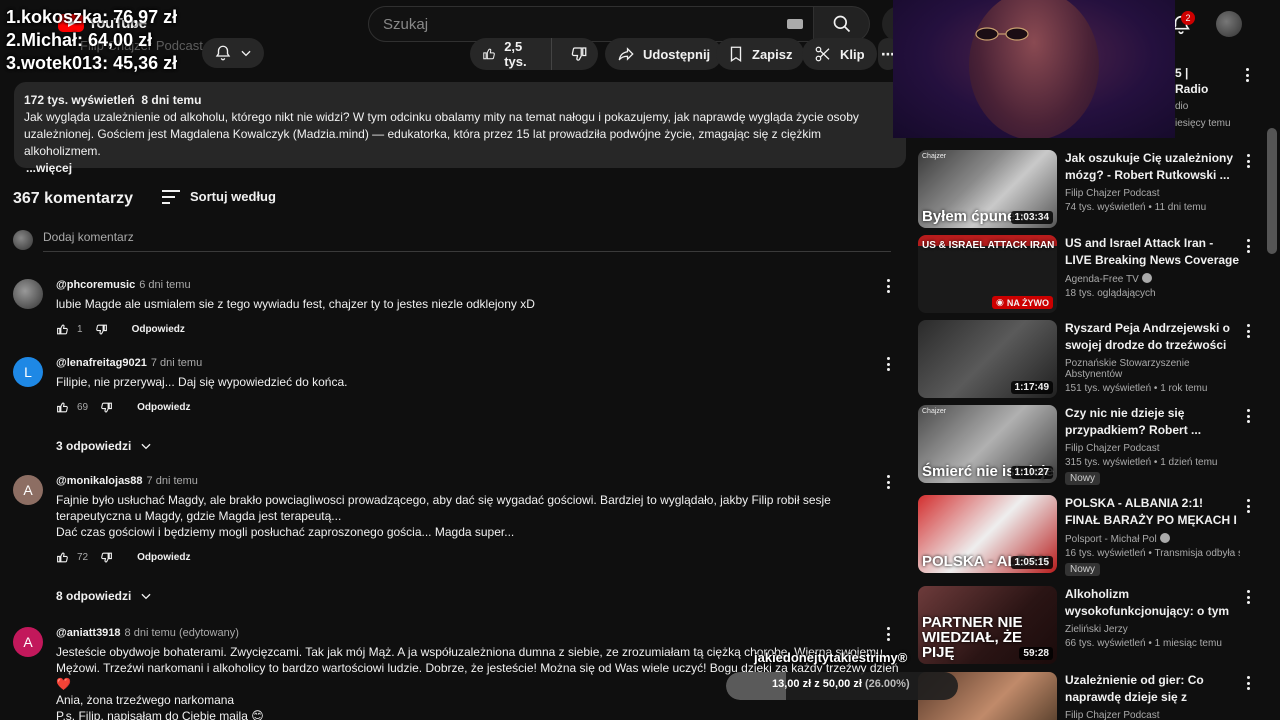 The image size is (1280, 720). I want to click on comment-avatar, so click(28, 294).